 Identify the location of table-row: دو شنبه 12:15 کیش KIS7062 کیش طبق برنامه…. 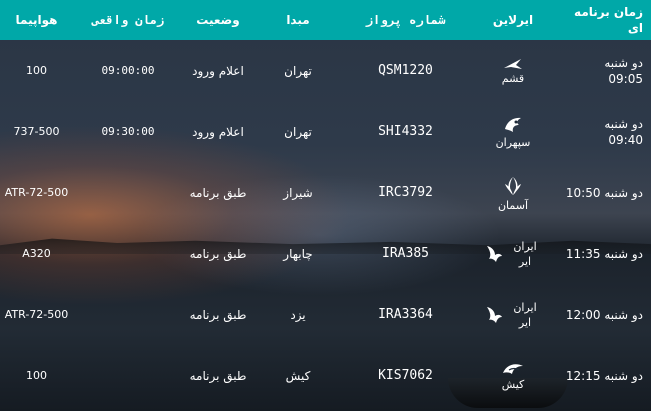
(325, 375).